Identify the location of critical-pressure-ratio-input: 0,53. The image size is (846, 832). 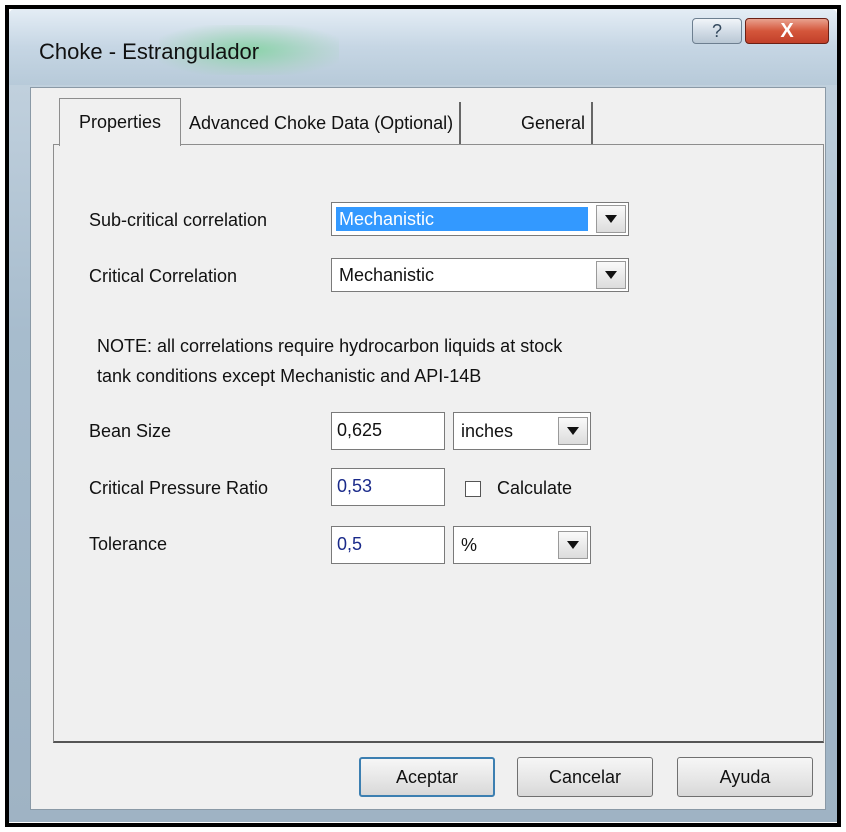
(388, 487).